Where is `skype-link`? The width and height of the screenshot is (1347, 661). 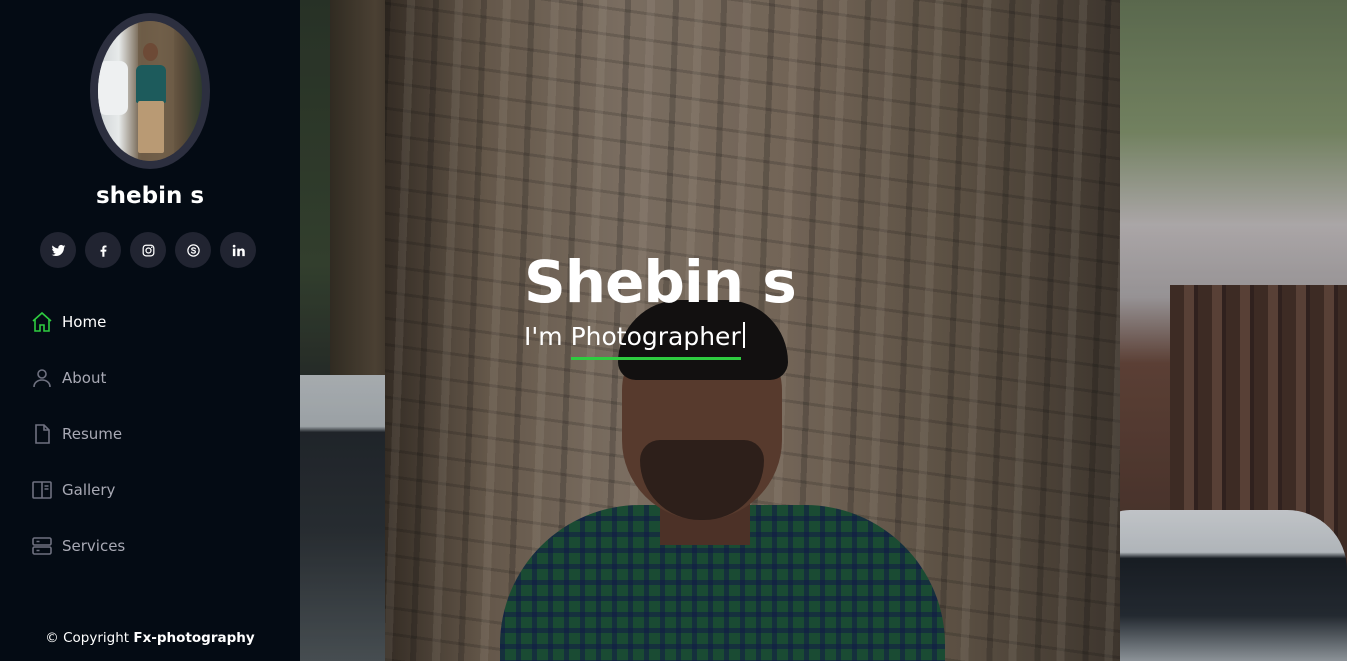
skype-link is located at coordinates (193, 250).